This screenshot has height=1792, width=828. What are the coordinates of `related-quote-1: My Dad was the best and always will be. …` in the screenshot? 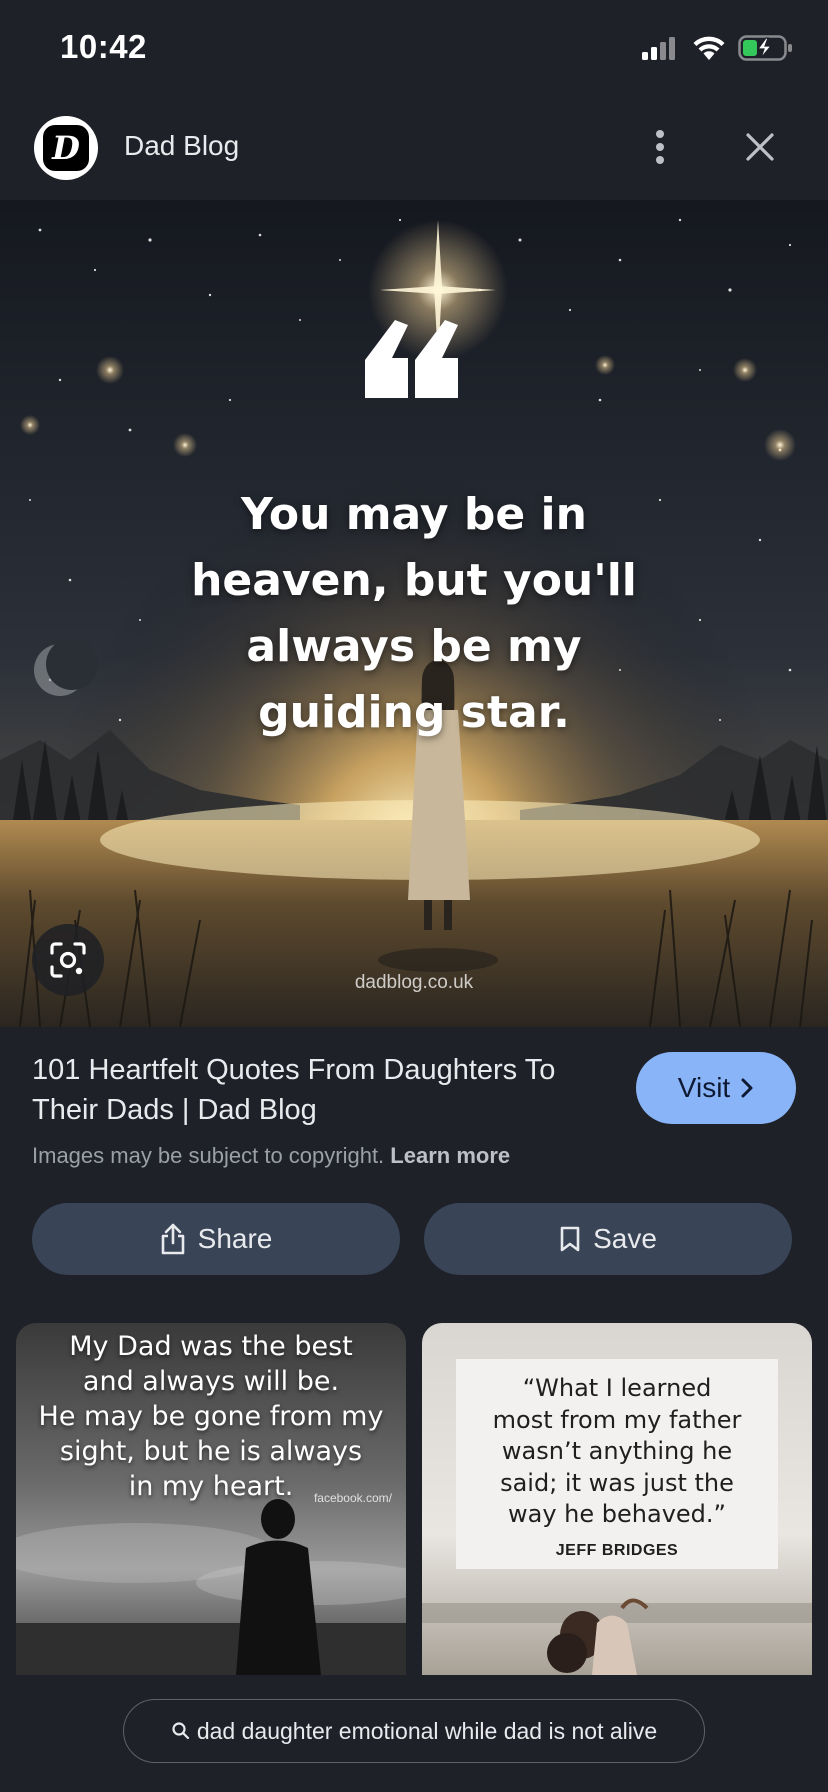 It's located at (211, 1416).